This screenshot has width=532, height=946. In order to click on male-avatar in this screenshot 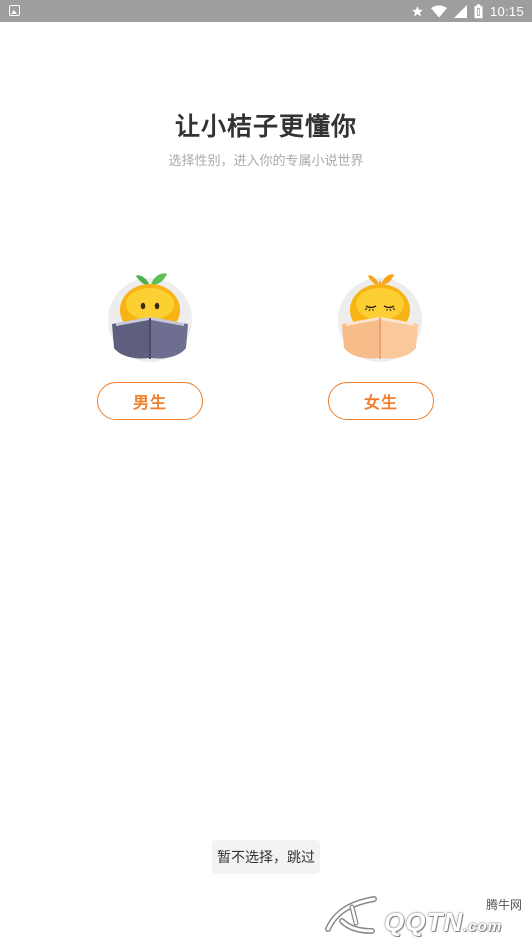, I will do `click(150, 315)`.